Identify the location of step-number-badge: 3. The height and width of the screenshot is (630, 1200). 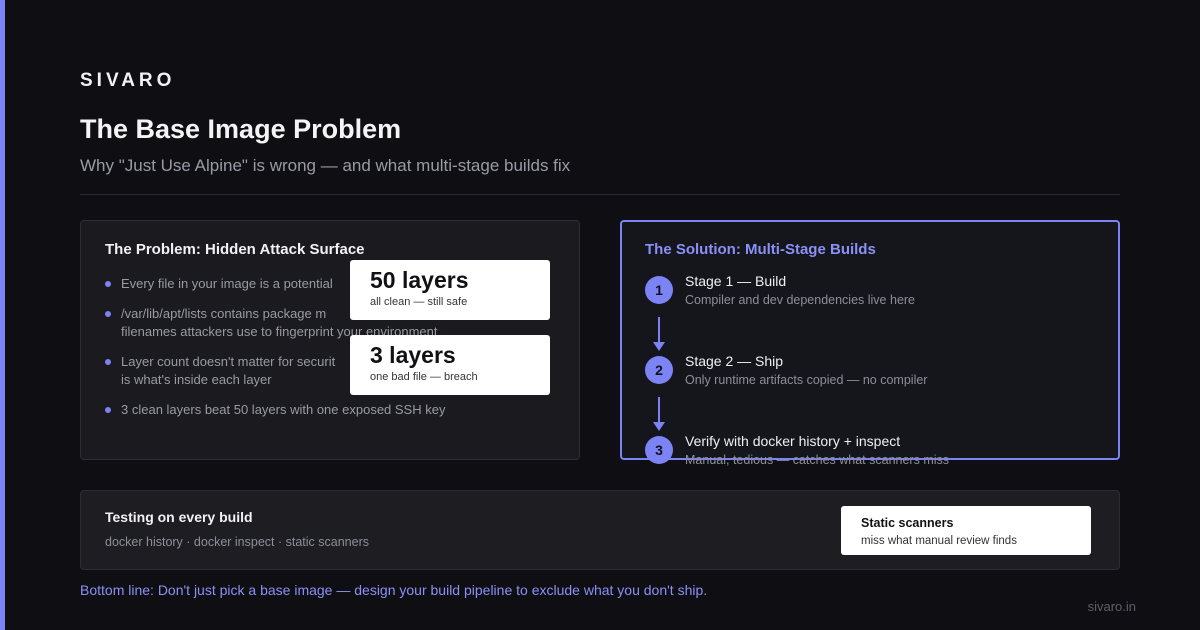
(659, 450).